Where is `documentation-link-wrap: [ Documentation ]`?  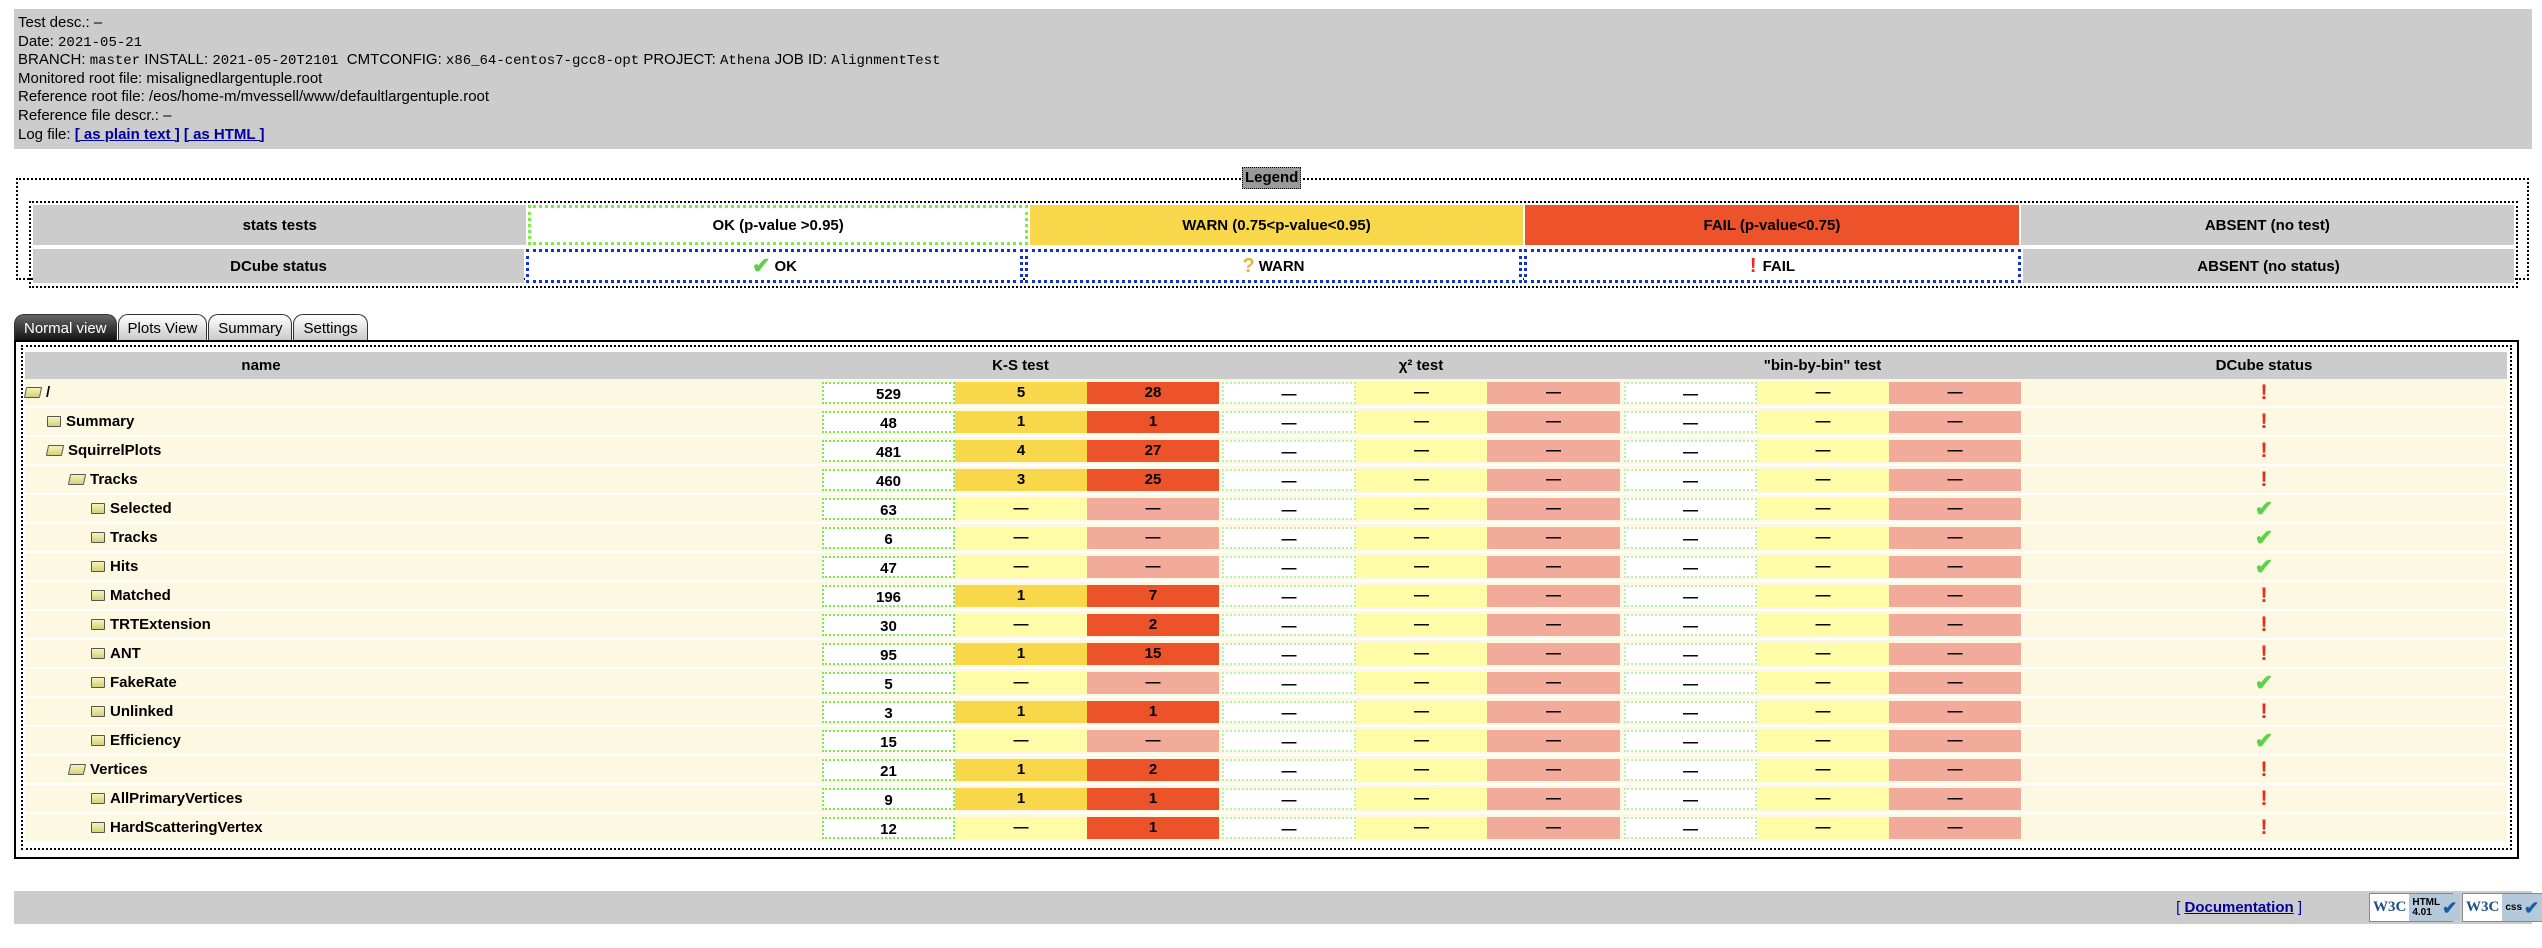
documentation-link-wrap: [ Documentation ] is located at coordinates (2239, 907).